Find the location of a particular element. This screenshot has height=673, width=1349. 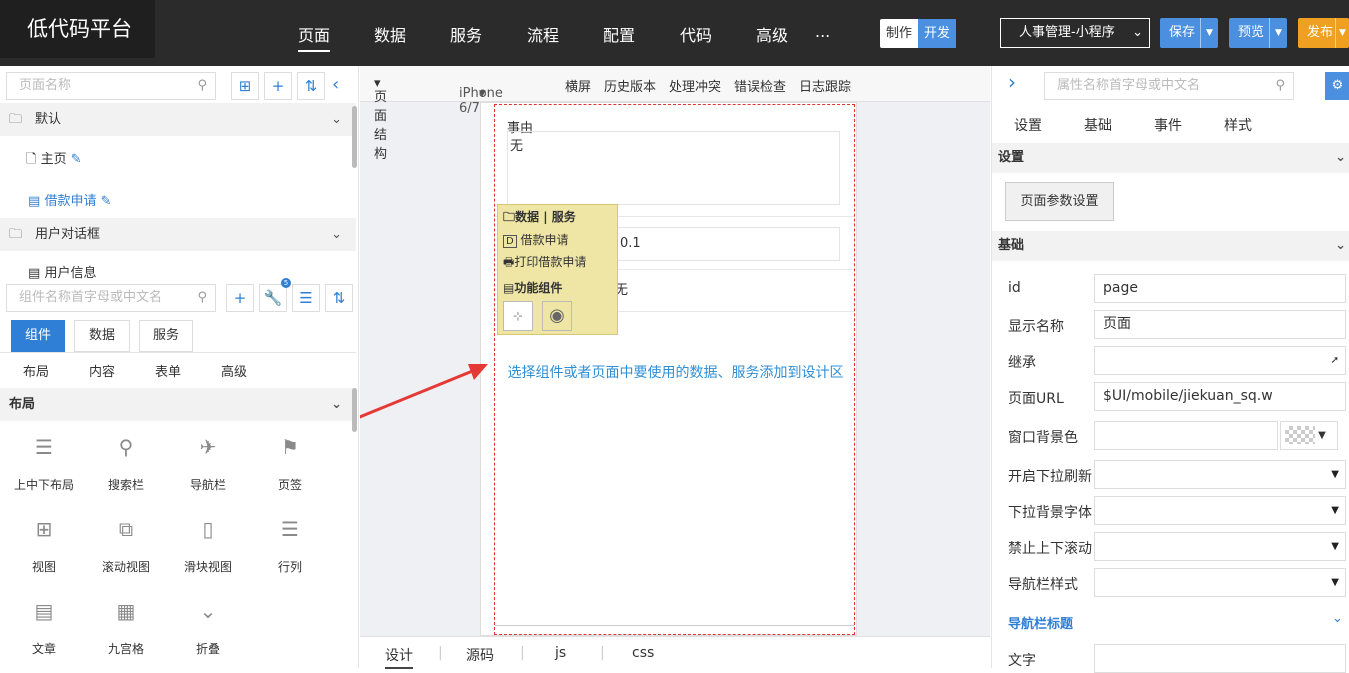

component-article: ▤ 文章 is located at coordinates (44, 626).